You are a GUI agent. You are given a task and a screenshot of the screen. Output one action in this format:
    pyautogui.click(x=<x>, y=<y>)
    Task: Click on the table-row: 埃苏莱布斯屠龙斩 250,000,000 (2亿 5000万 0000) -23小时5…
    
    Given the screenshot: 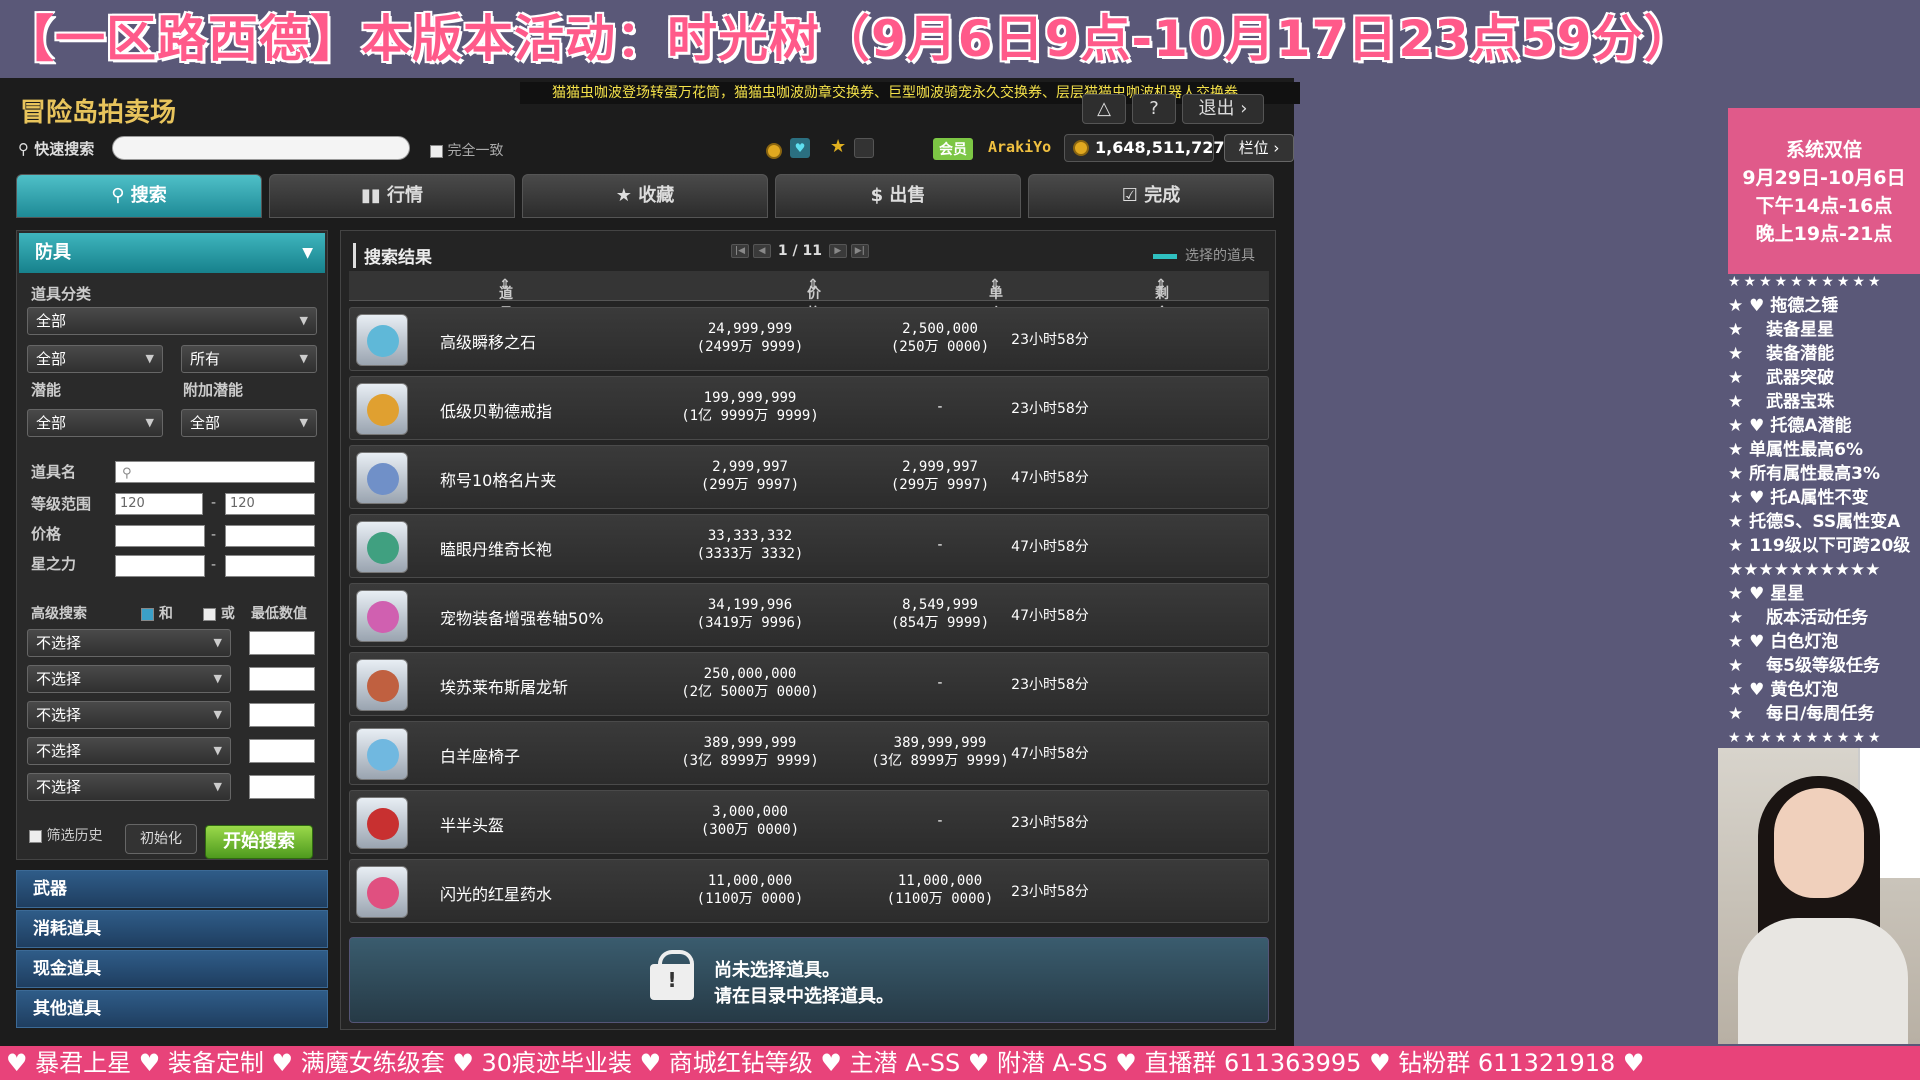 What is the action you would take?
    pyautogui.click(x=809, y=684)
    